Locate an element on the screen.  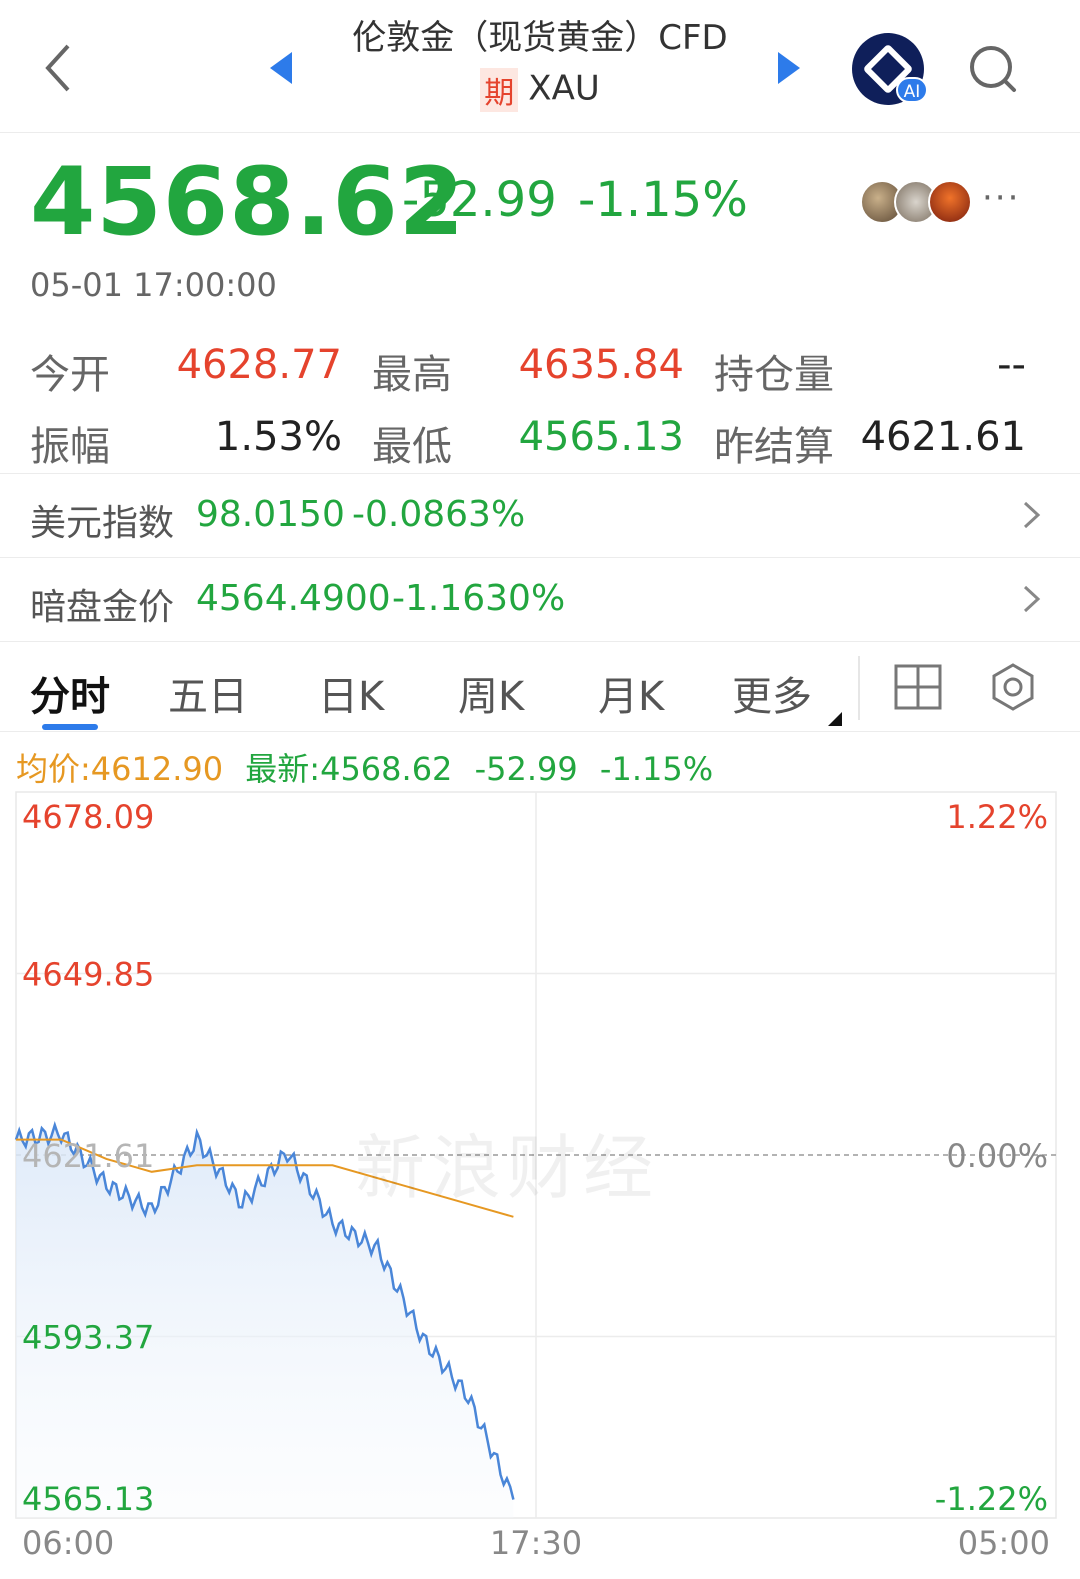
back-chevron-icon is located at coordinates (61, 68).